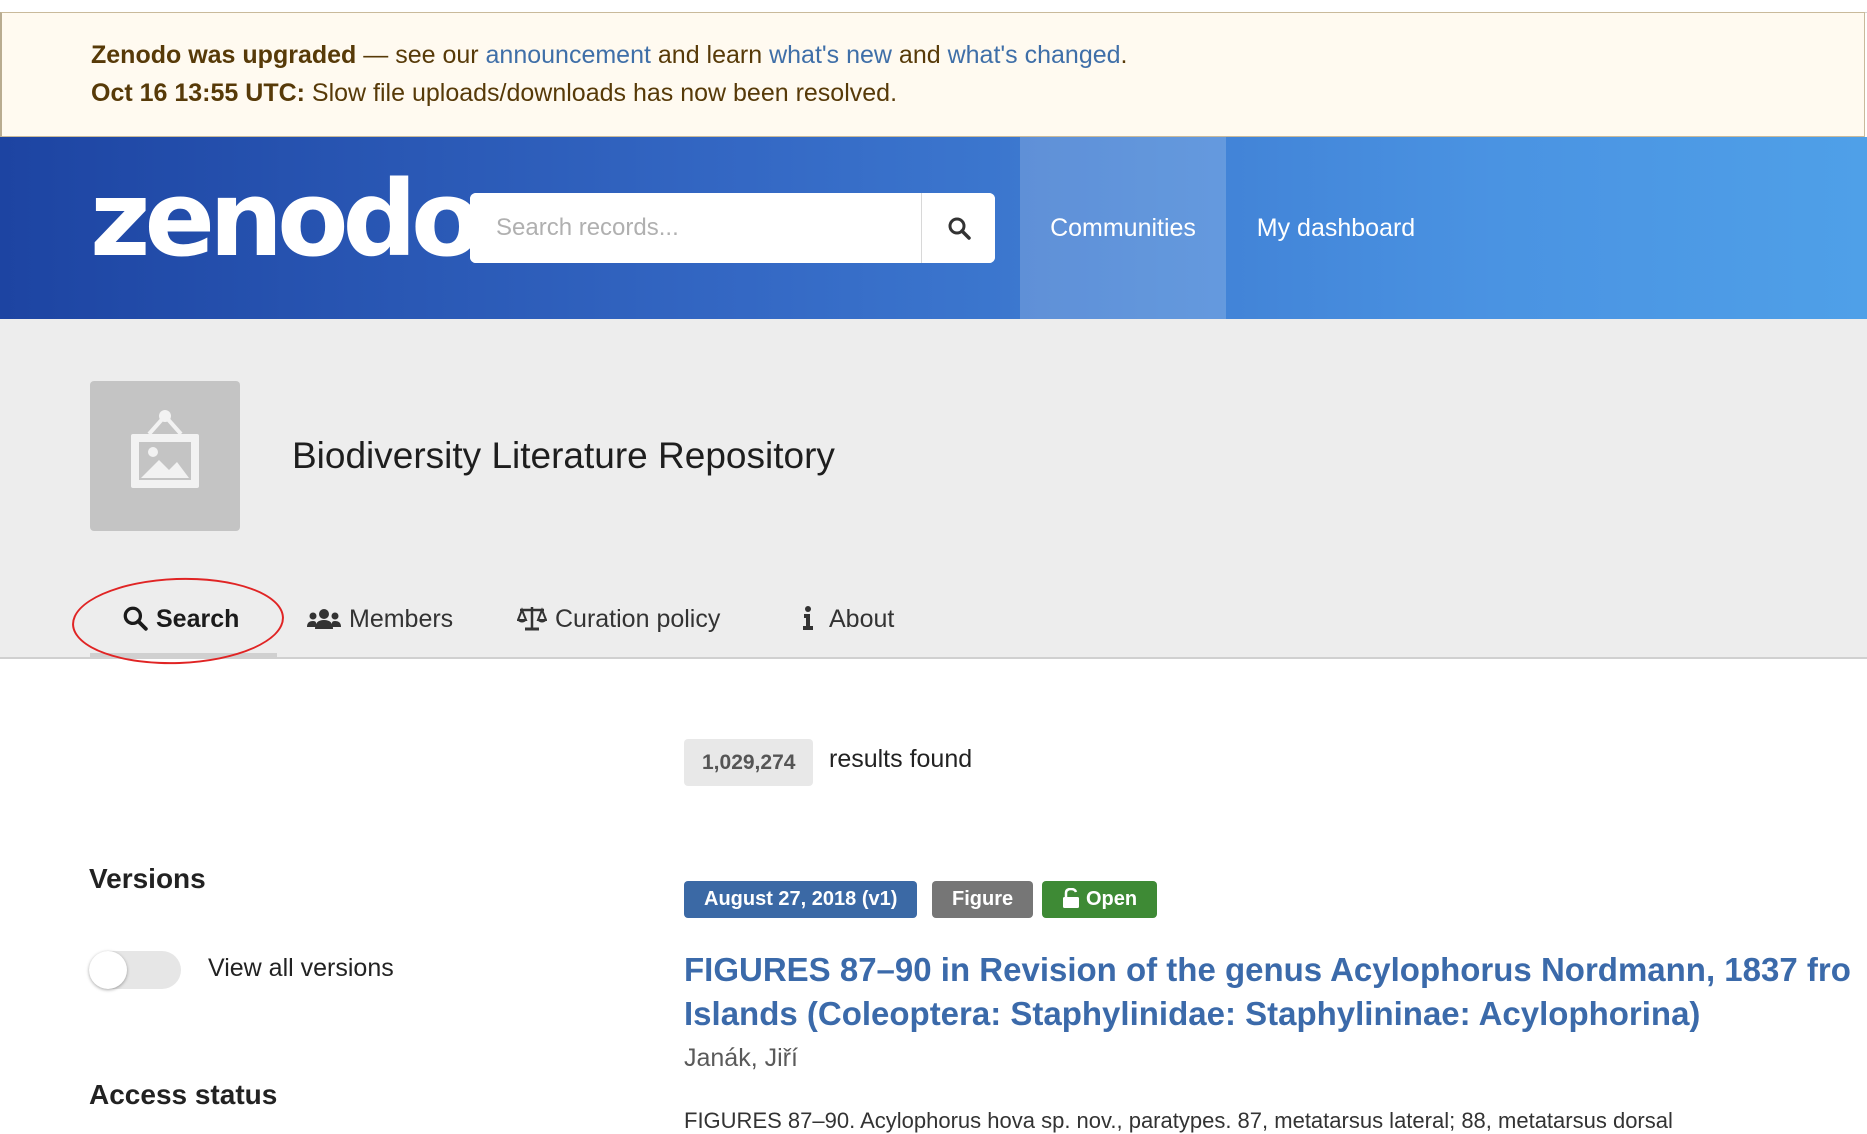  I want to click on banner-text: and, so click(919, 55).